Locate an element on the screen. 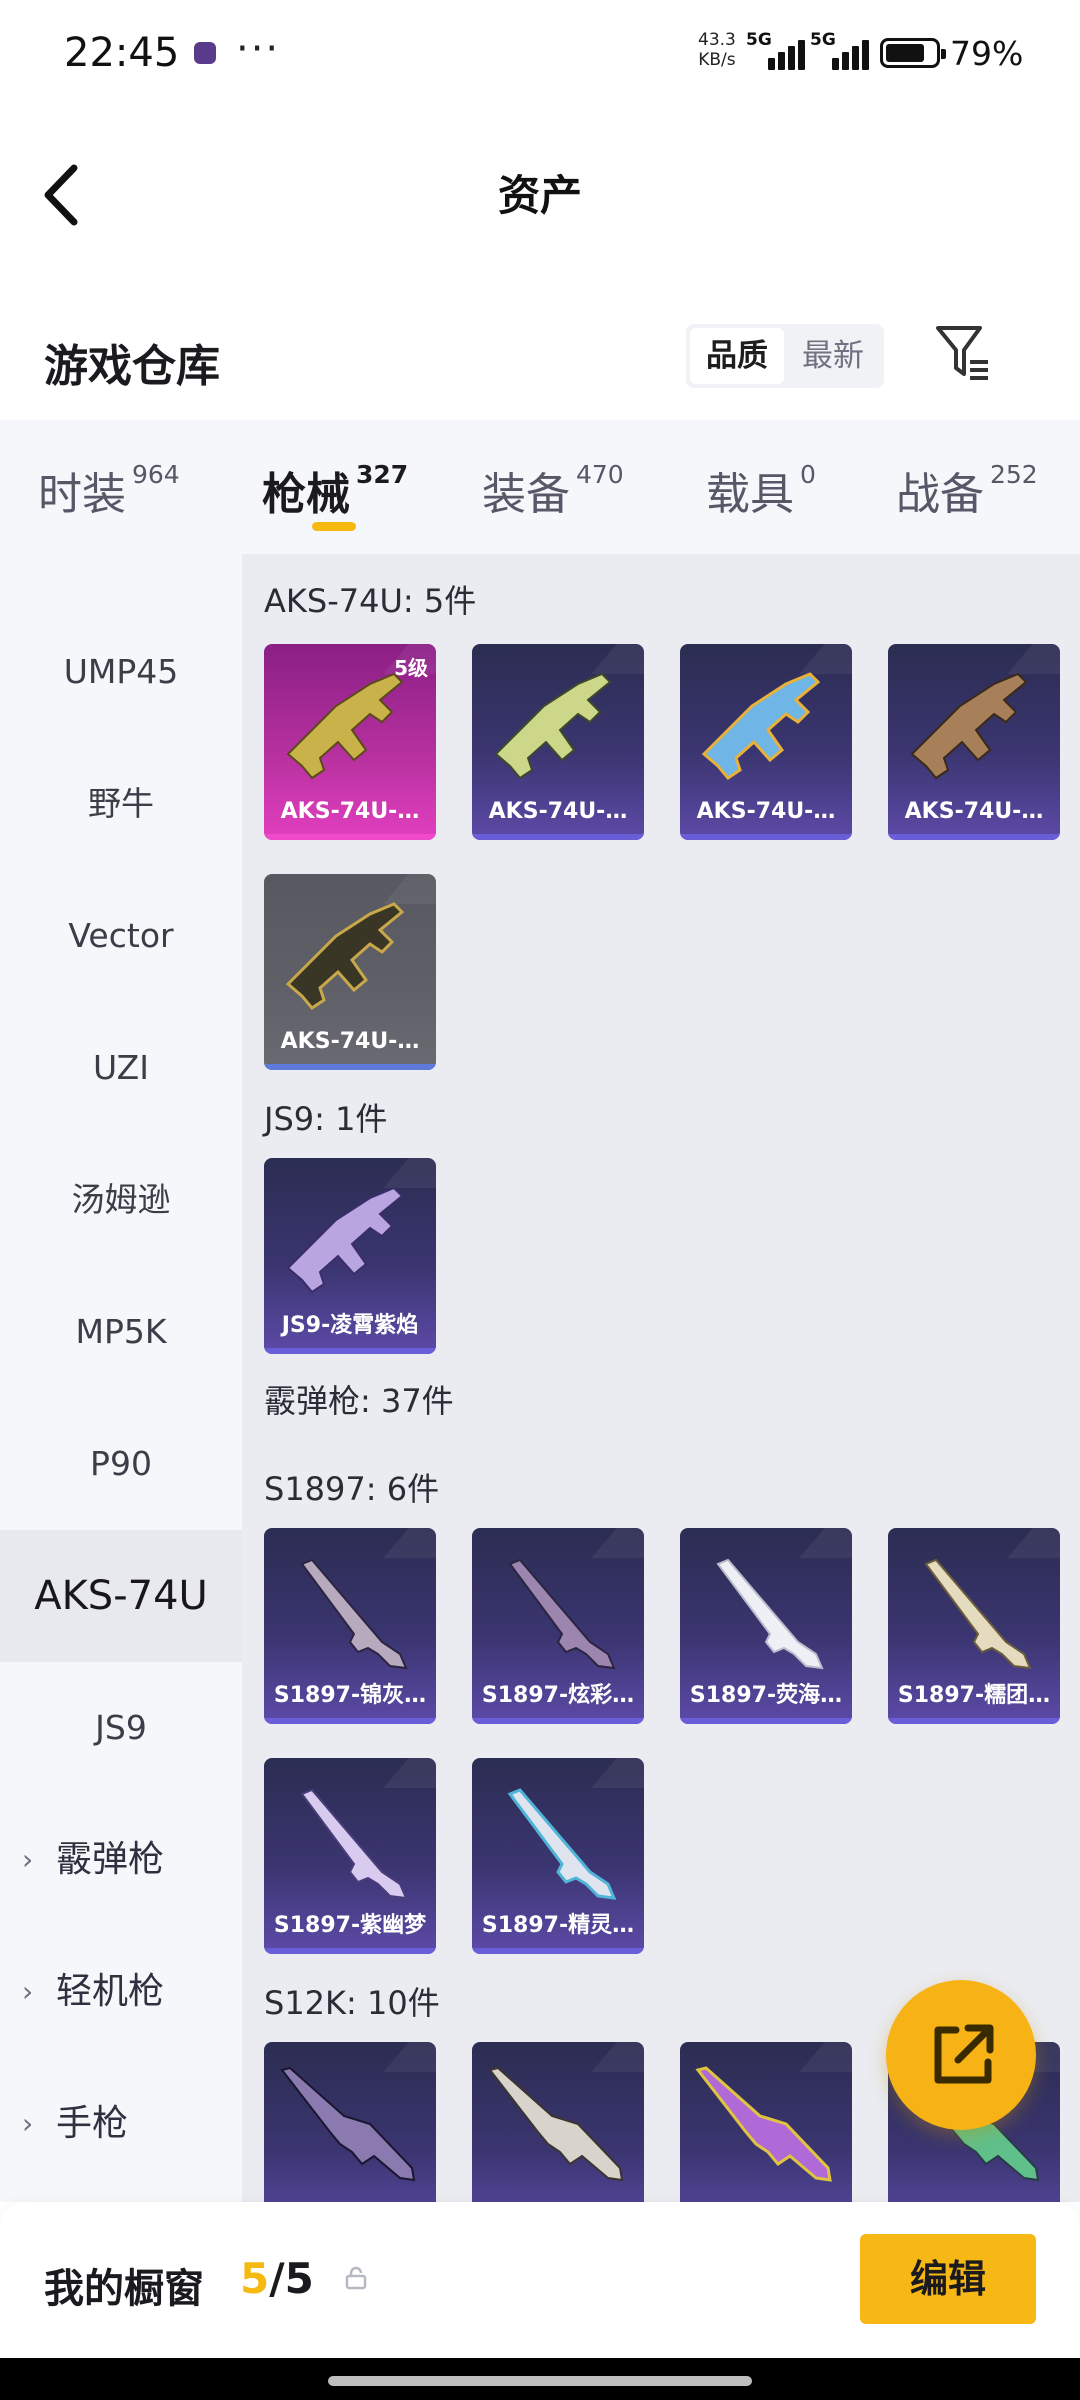 The width and height of the screenshot is (1080, 2400). sidebar-item-p90: P90 is located at coordinates (121, 1464).